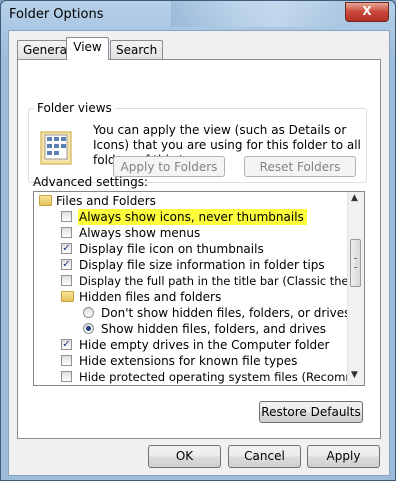 This screenshot has height=481, width=396. What do you see at coordinates (204, 345) in the screenshot?
I see `option-label: Hide empty drives in the Computer folder` at bounding box center [204, 345].